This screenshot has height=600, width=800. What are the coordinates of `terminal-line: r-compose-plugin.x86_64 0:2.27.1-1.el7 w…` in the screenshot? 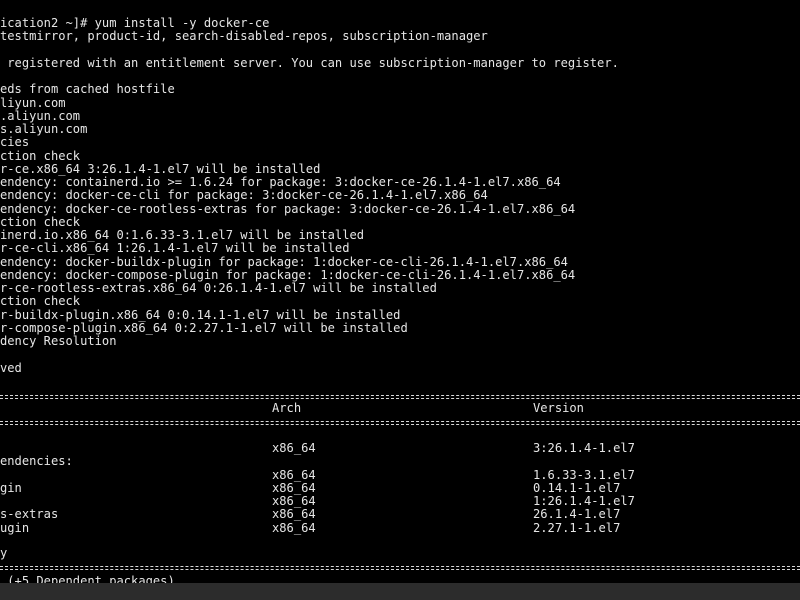 It's located at (204, 327).